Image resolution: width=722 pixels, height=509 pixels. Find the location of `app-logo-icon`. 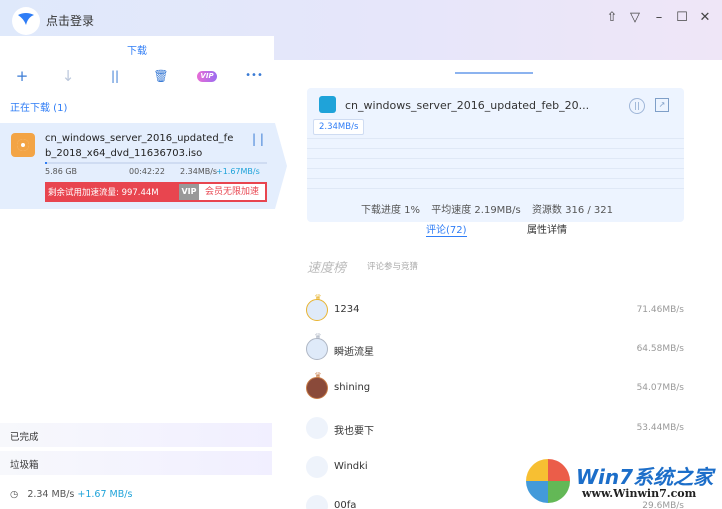

app-logo-icon is located at coordinates (26, 21).